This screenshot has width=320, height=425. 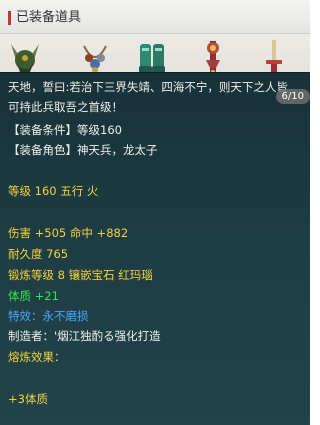 What do you see at coordinates (155, 17) in the screenshot?
I see `equipped-items-header: 已装备道具` at bounding box center [155, 17].